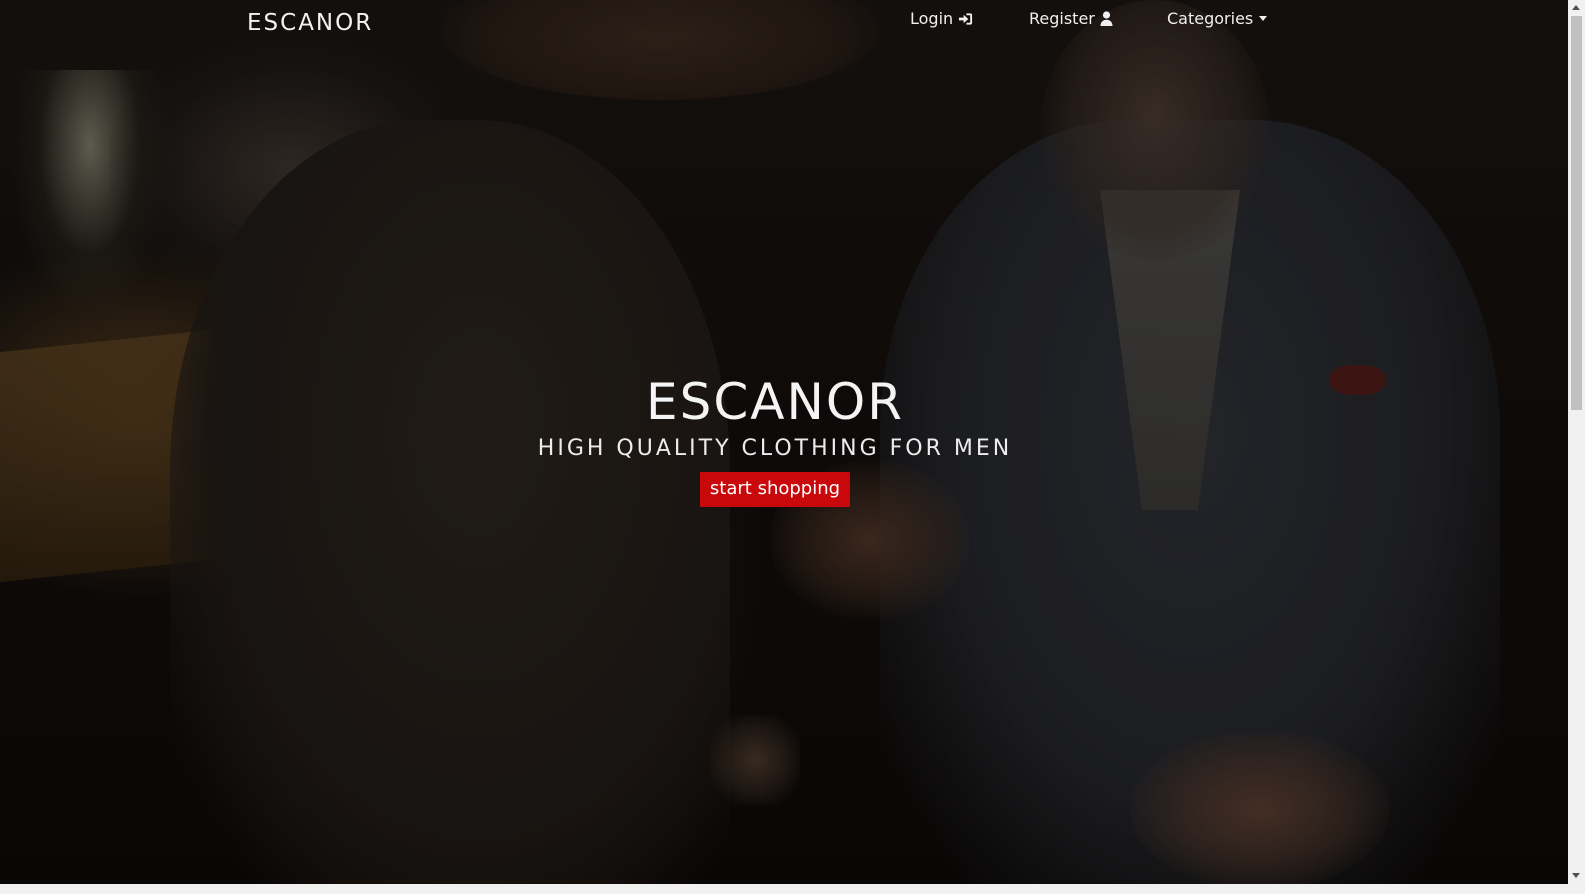 Image resolution: width=1585 pixels, height=894 pixels. What do you see at coordinates (775, 489) in the screenshot?
I see `start-shopping-button: start shopping` at bounding box center [775, 489].